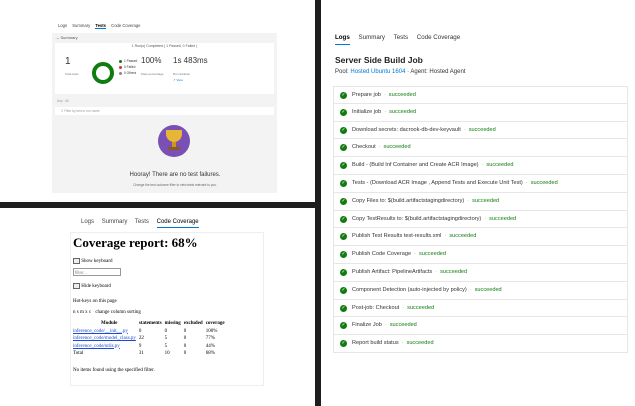  What do you see at coordinates (67, 37) in the screenshot?
I see `summary-header: ⌄ Summary` at bounding box center [67, 37].